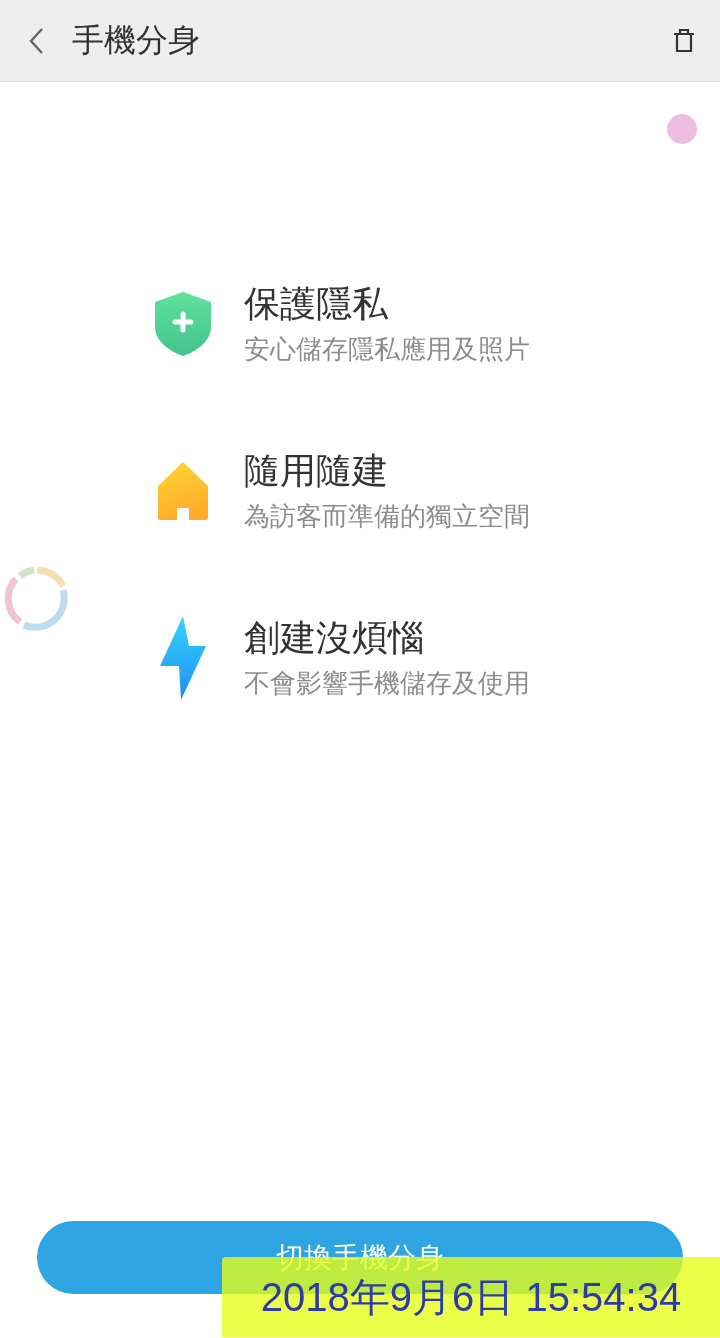 This screenshot has width=720, height=1338. What do you see at coordinates (183, 657) in the screenshot?
I see `lightning-bolt-icon` at bounding box center [183, 657].